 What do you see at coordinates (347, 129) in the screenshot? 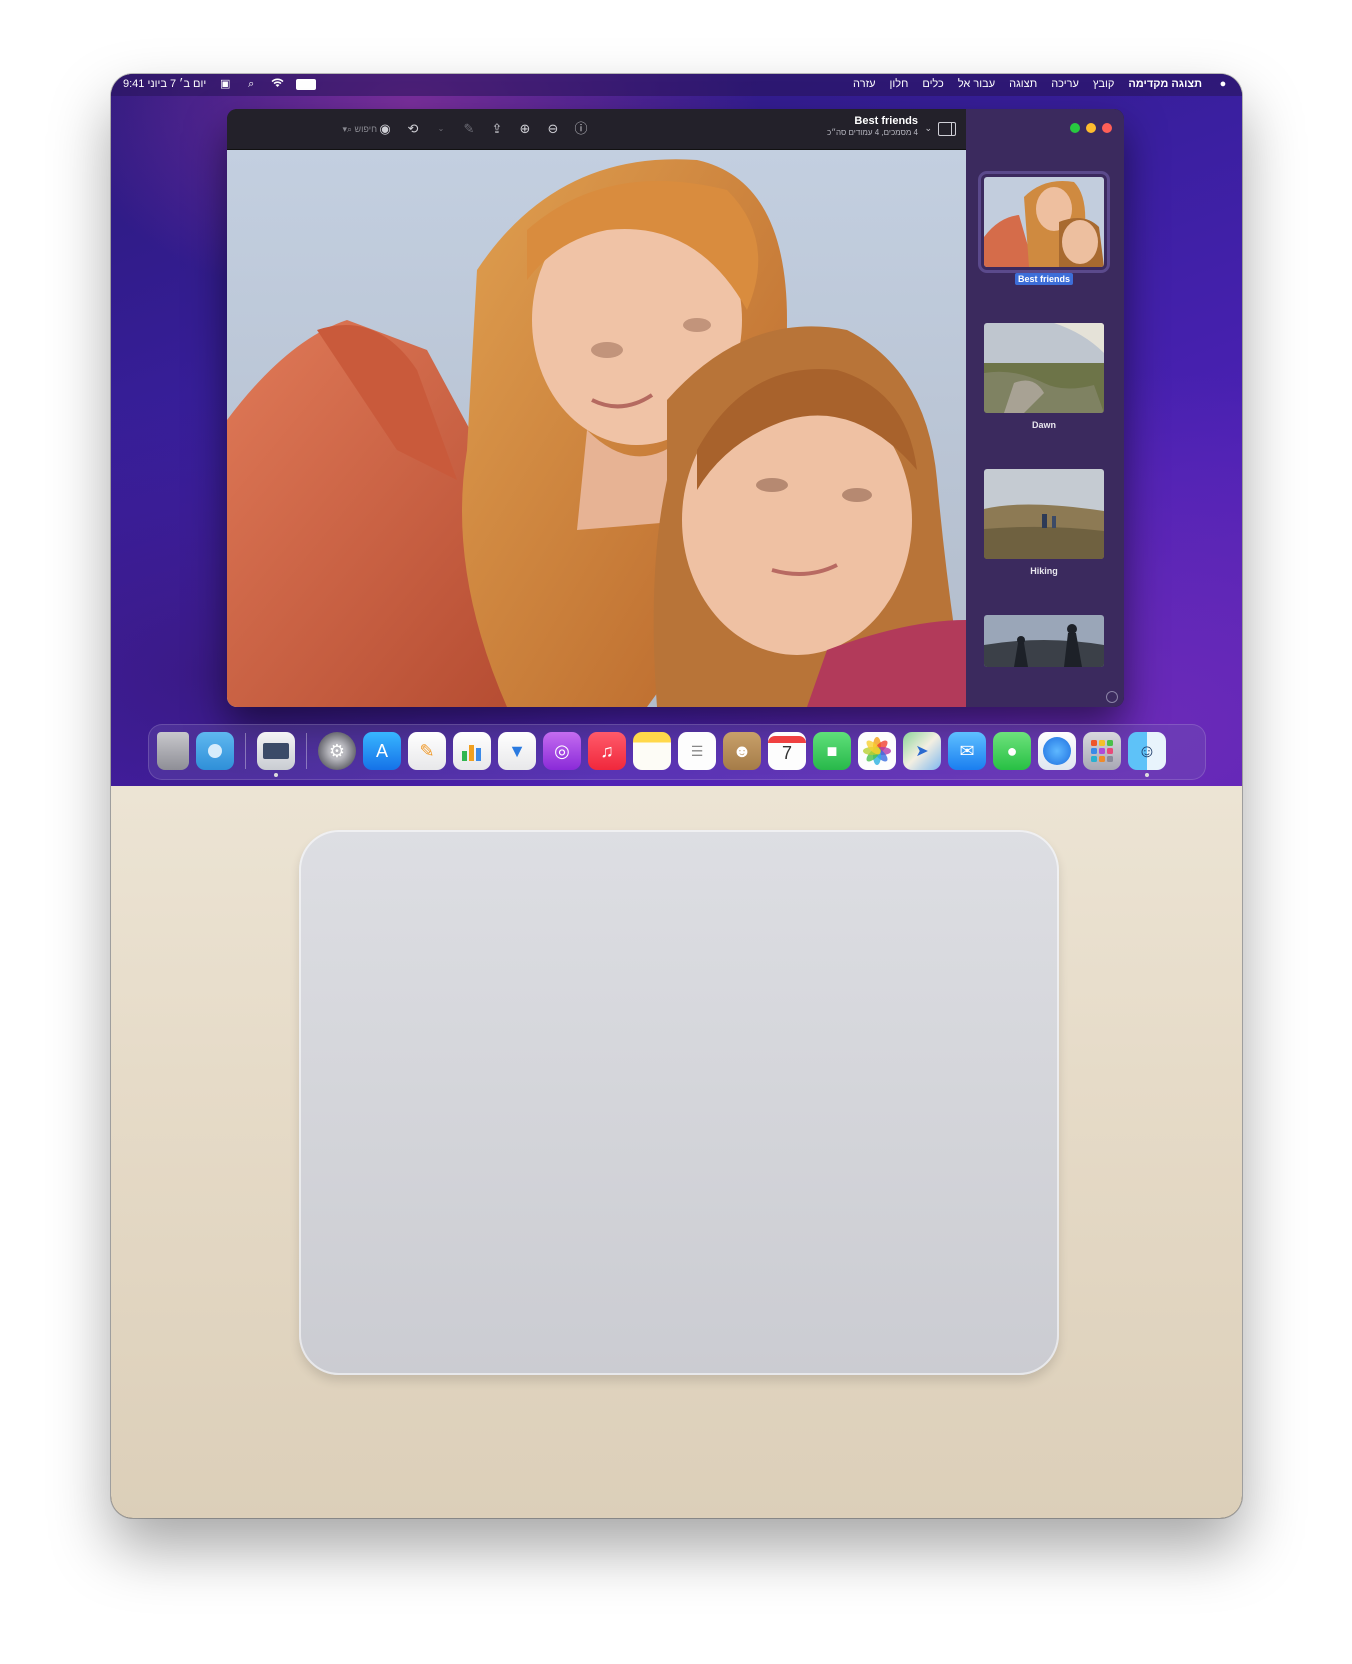
I see `search-icon: ⌕▾` at bounding box center [347, 129].